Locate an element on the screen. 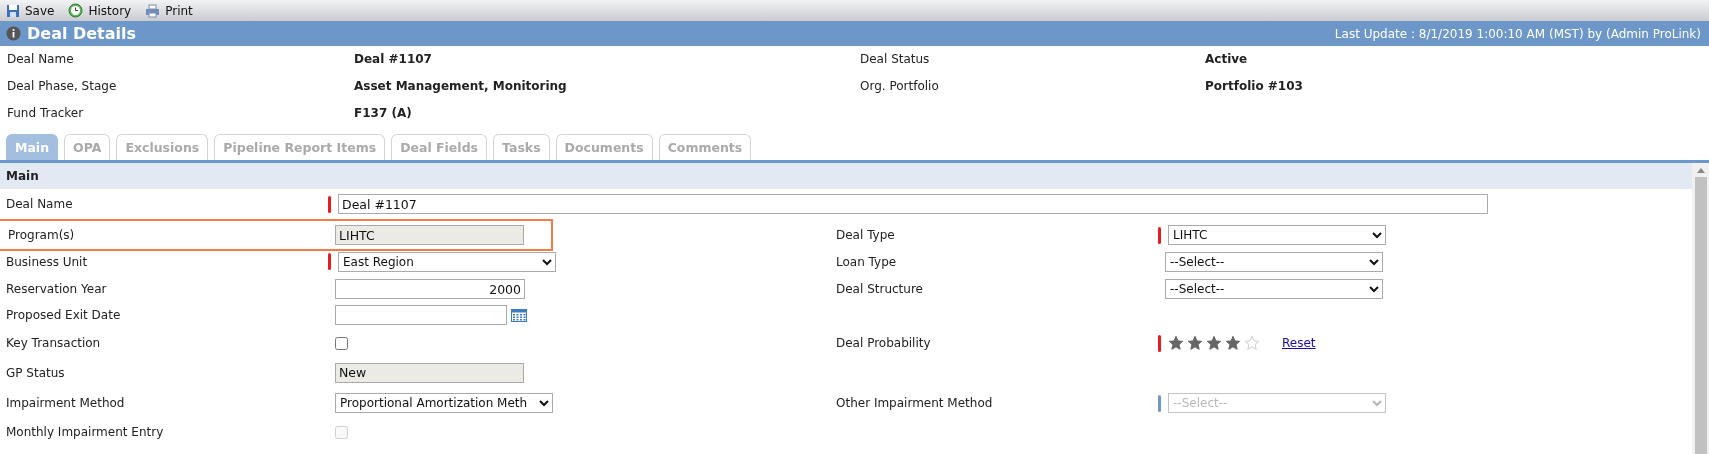 The height and width of the screenshot is (454, 1709). field-label: Proposed Exit Date is located at coordinates (63, 315).